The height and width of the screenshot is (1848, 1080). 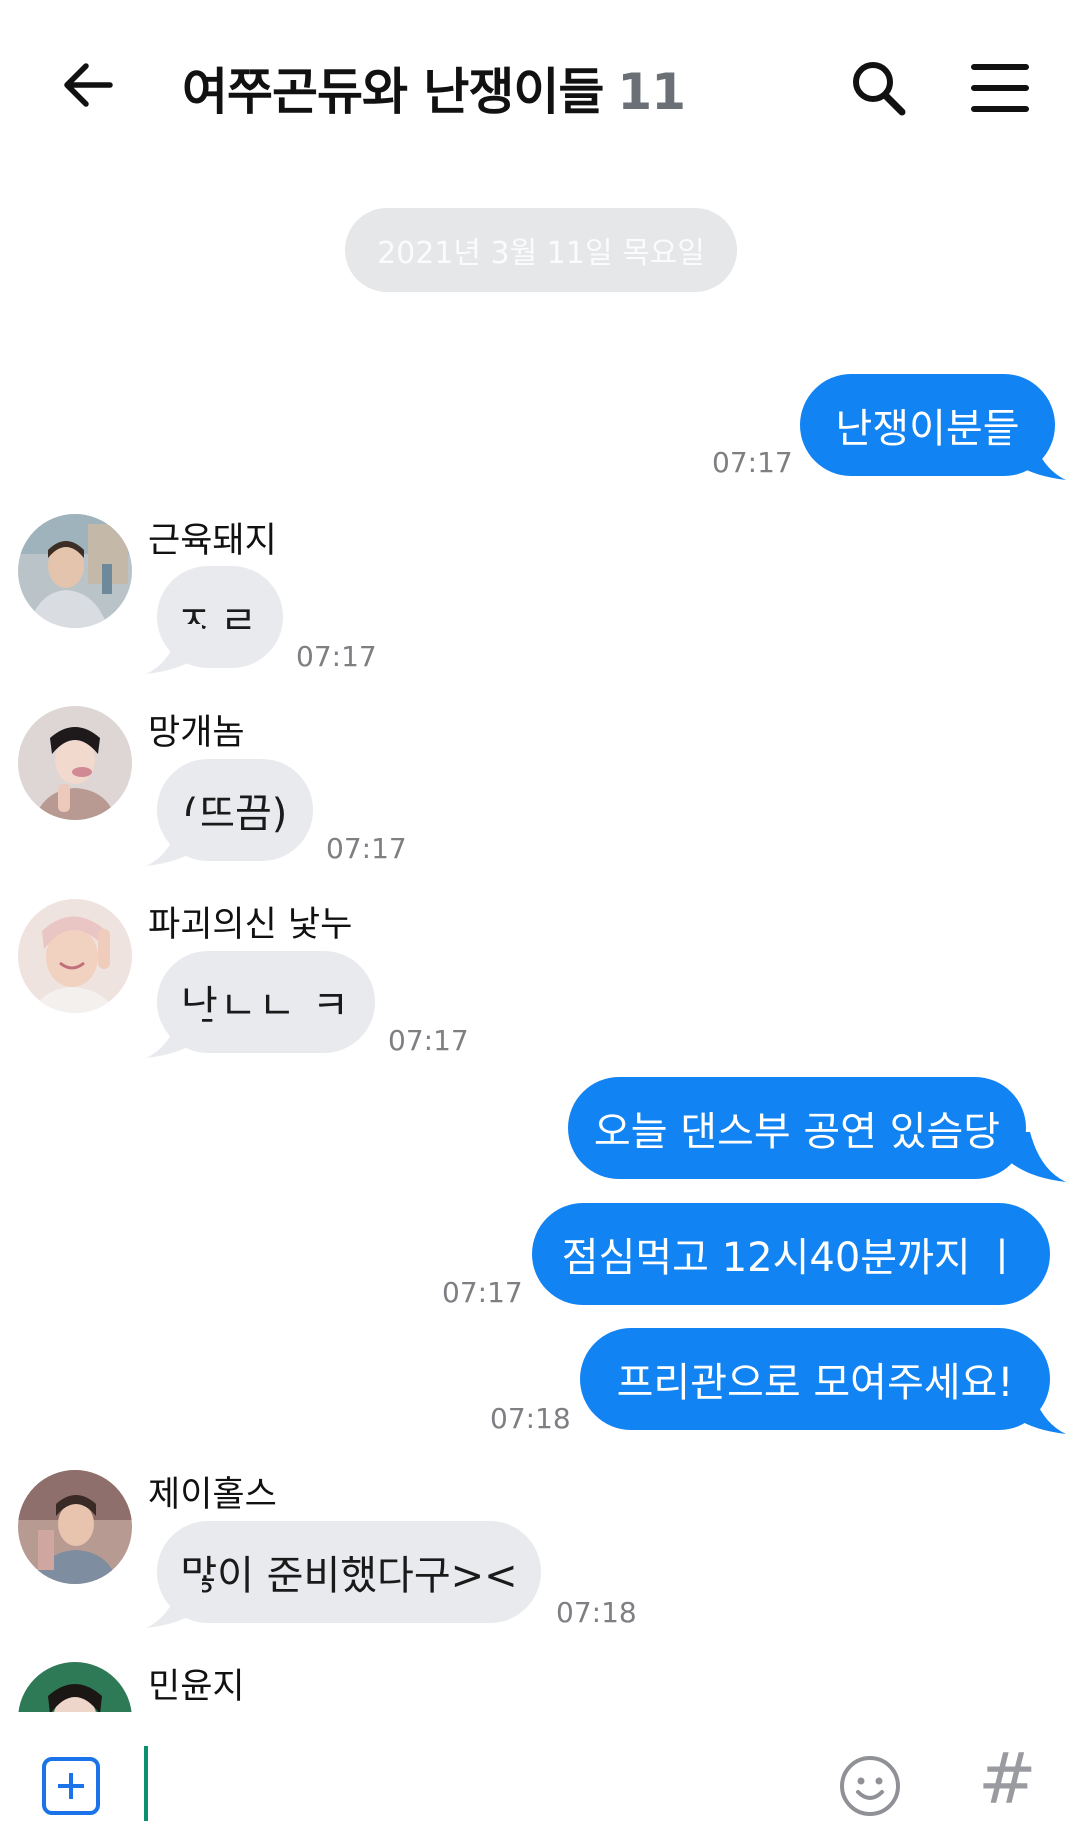 What do you see at coordinates (870, 1786) in the screenshot?
I see `emoji-icon` at bounding box center [870, 1786].